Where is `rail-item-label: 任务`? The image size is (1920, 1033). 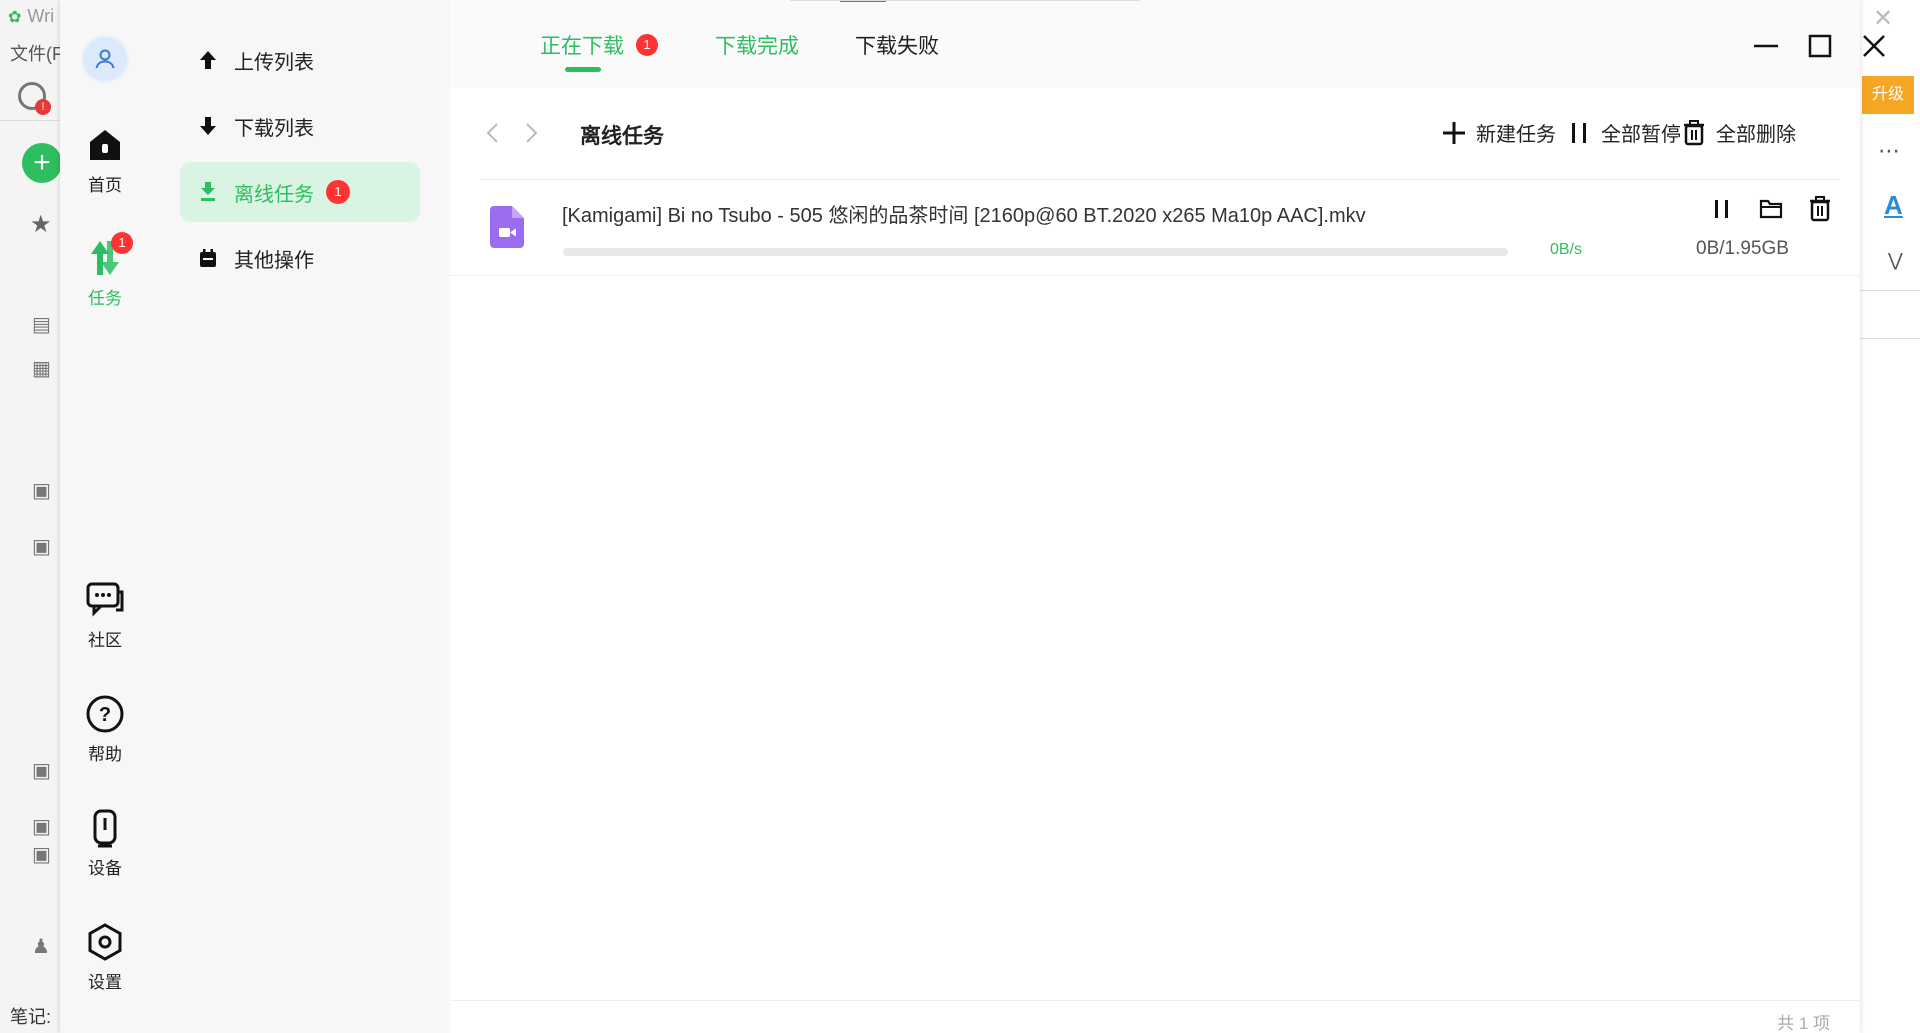
rail-item-label: 任务 is located at coordinates (105, 298).